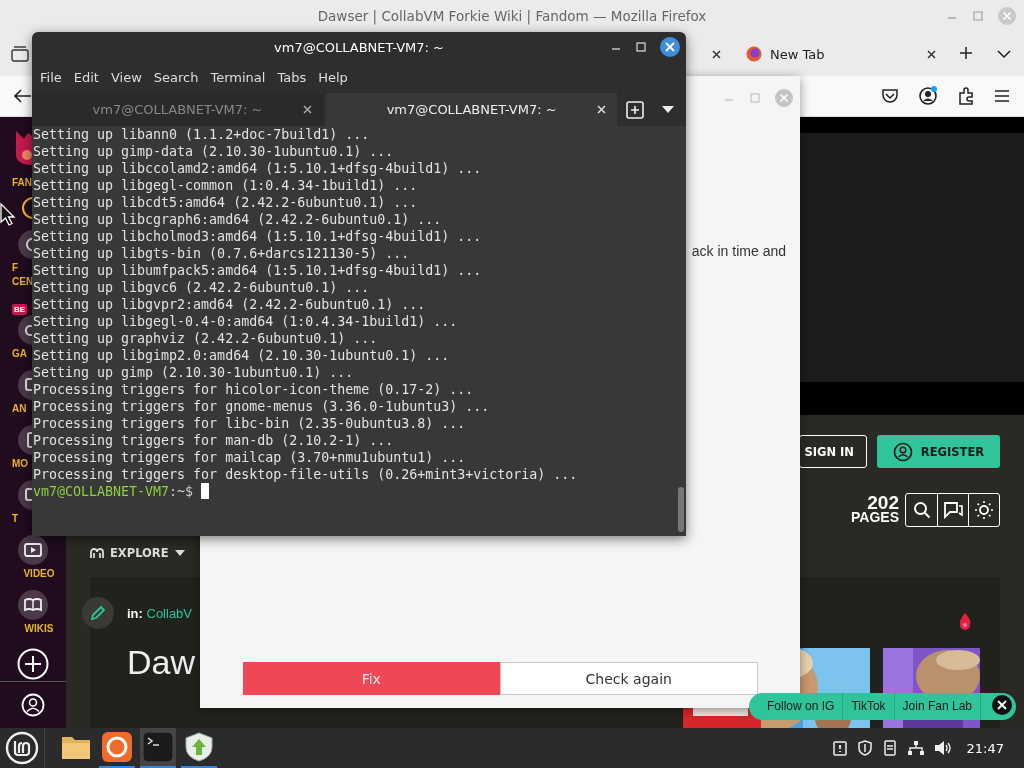 The image size is (1024, 768). Describe the element at coordinates (754, 54) in the screenshot. I see `logo-icon` at that location.